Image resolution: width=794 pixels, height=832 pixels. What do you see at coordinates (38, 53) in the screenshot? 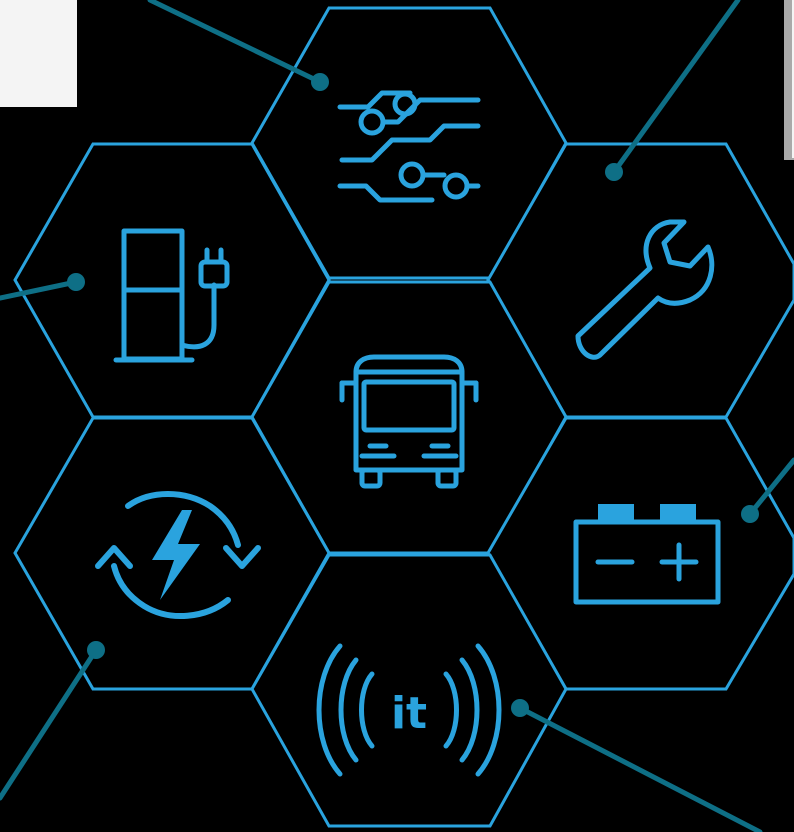
I see `corner-panel-top-left` at bounding box center [38, 53].